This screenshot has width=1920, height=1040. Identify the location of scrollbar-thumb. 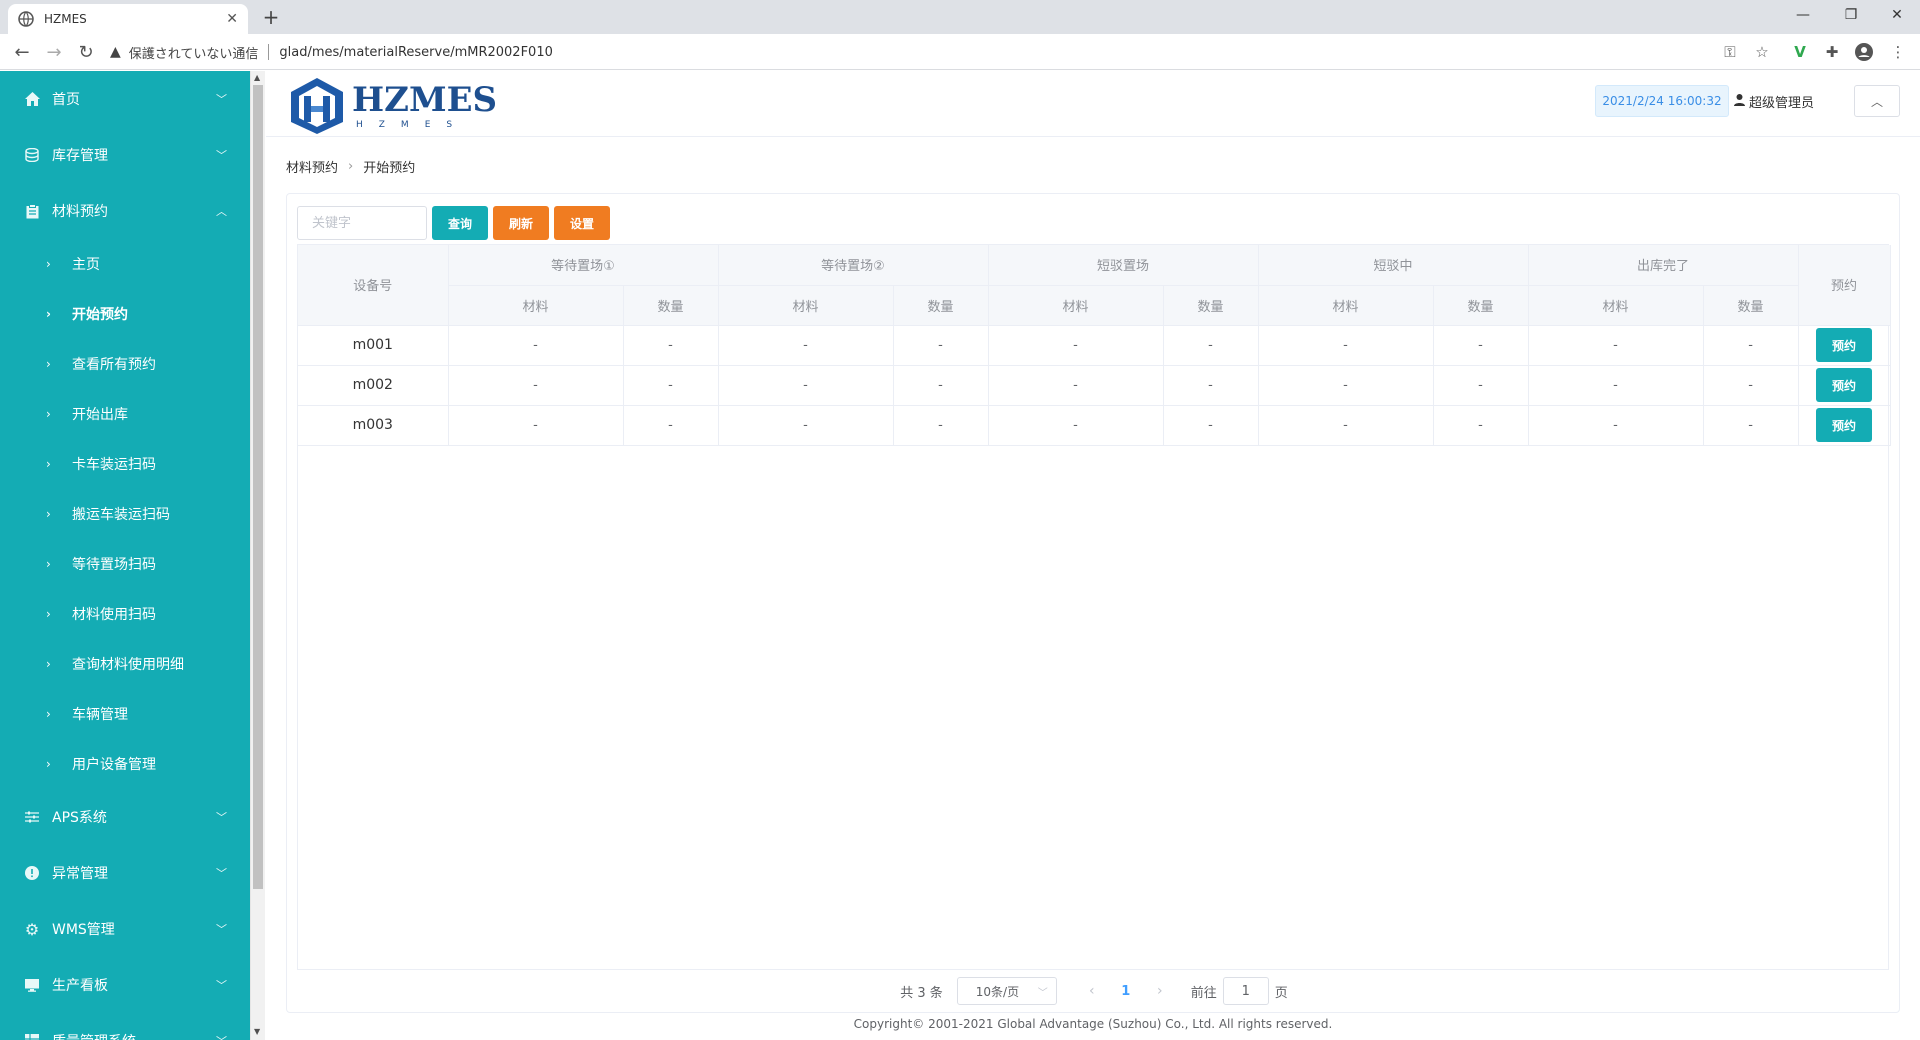
(258, 487).